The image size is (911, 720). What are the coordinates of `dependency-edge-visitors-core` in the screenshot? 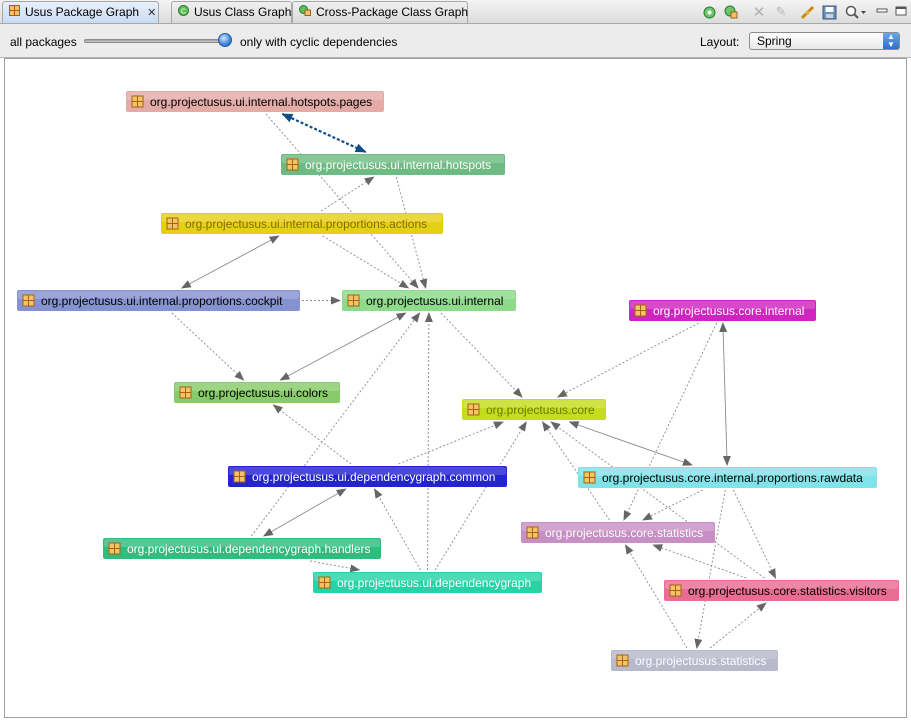 It's located at (657, 500).